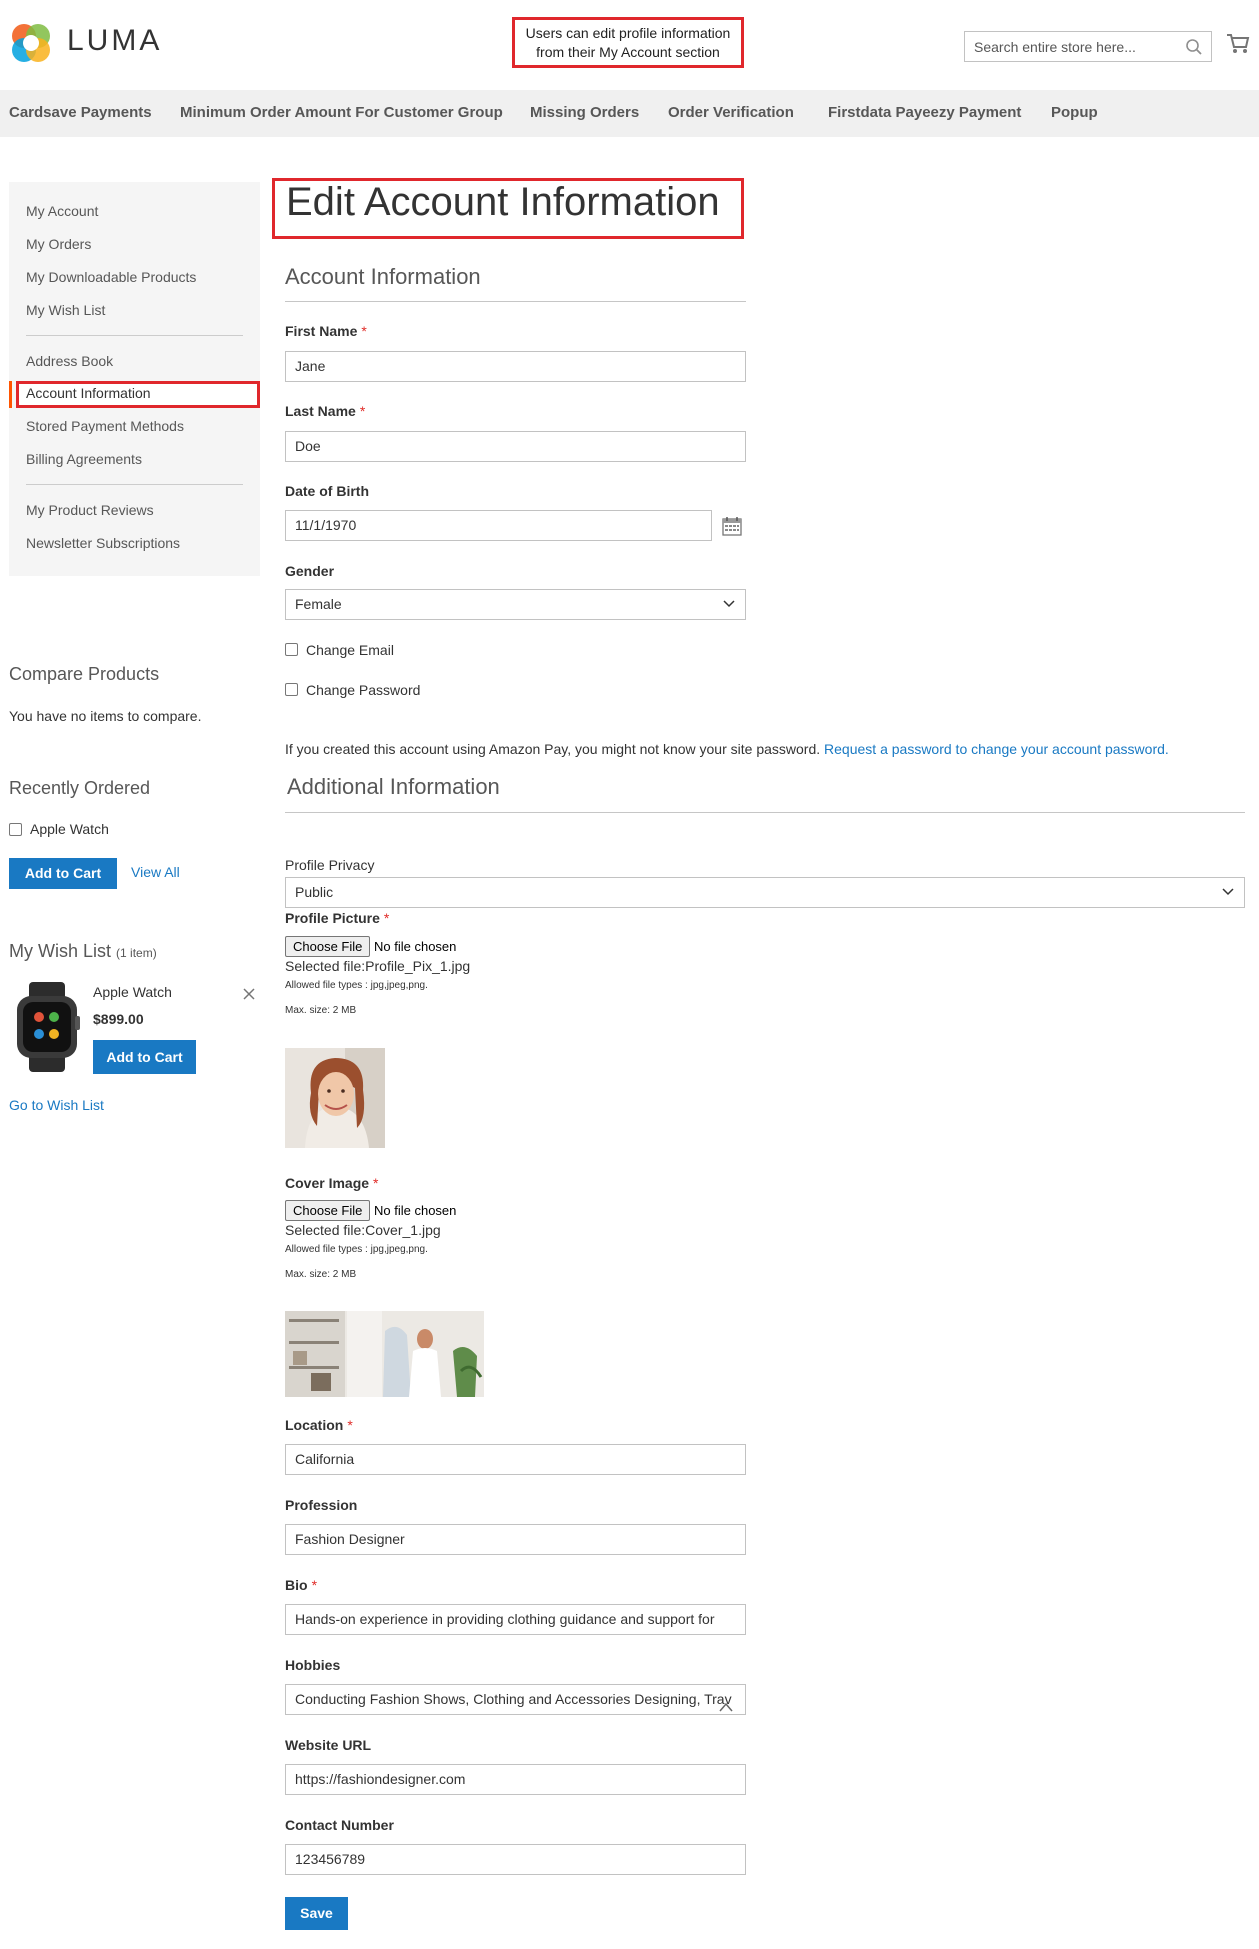 Image resolution: width=1259 pixels, height=1949 pixels. Describe the element at coordinates (80, 112) in the screenshot. I see `nav-item-cardsave: Cardsave Payments` at that location.